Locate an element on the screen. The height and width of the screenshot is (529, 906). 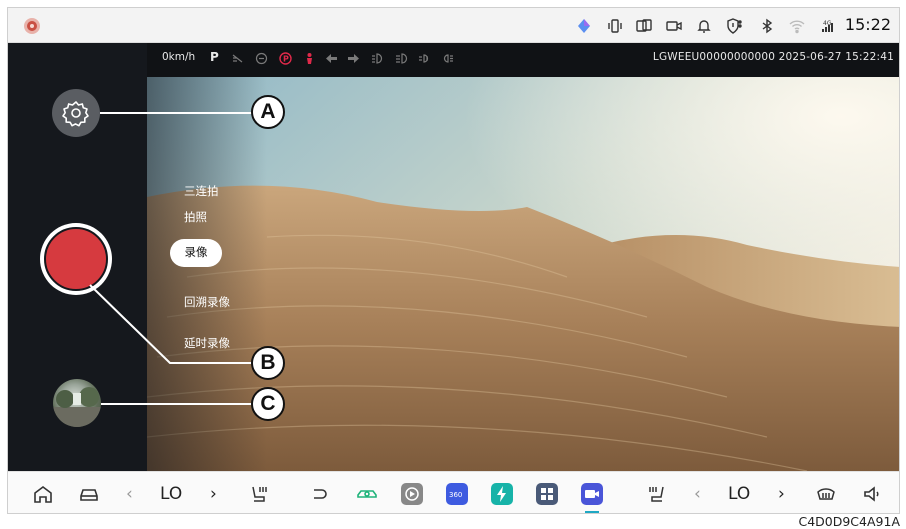
mode-burst: 三连拍 is located at coordinates (201, 191).